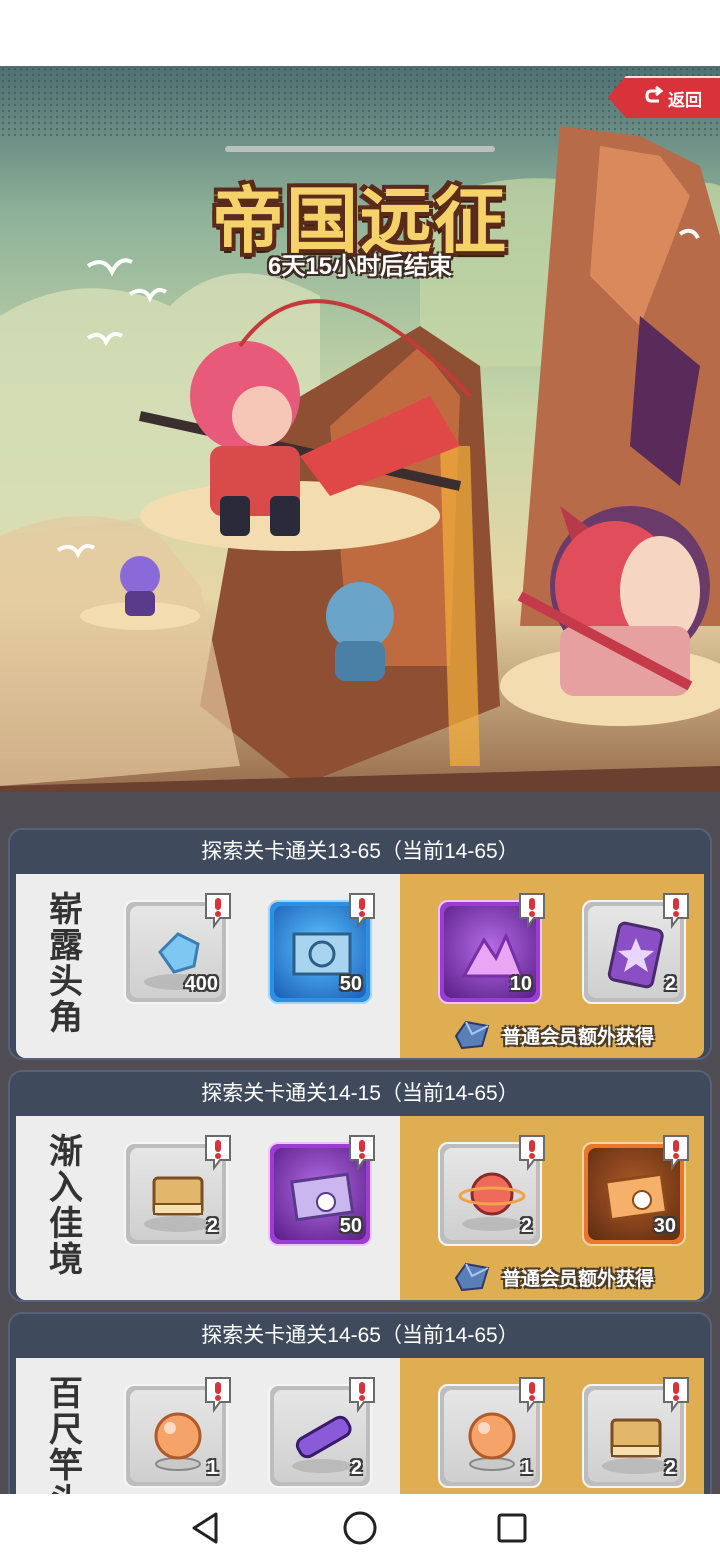  I want to click on back-button: 返回, so click(664, 97).